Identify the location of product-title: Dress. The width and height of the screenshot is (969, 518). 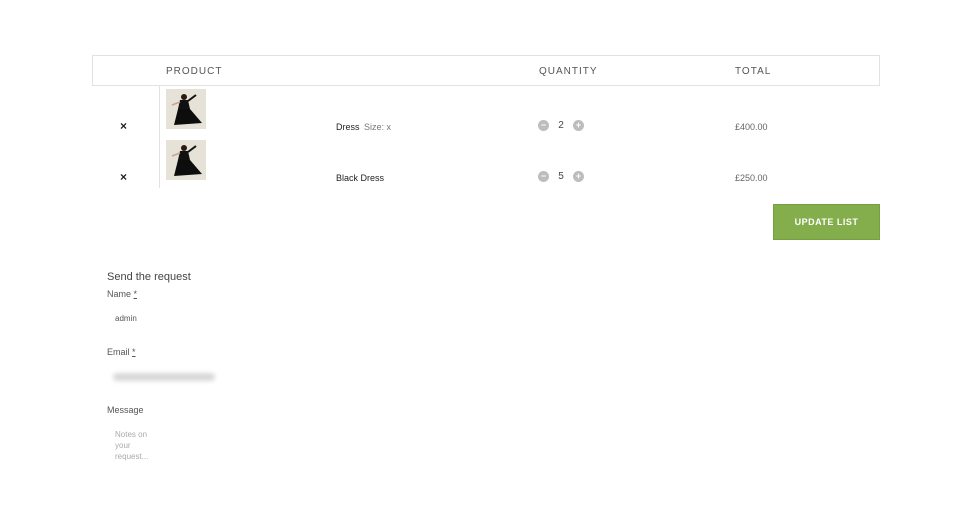
(348, 127).